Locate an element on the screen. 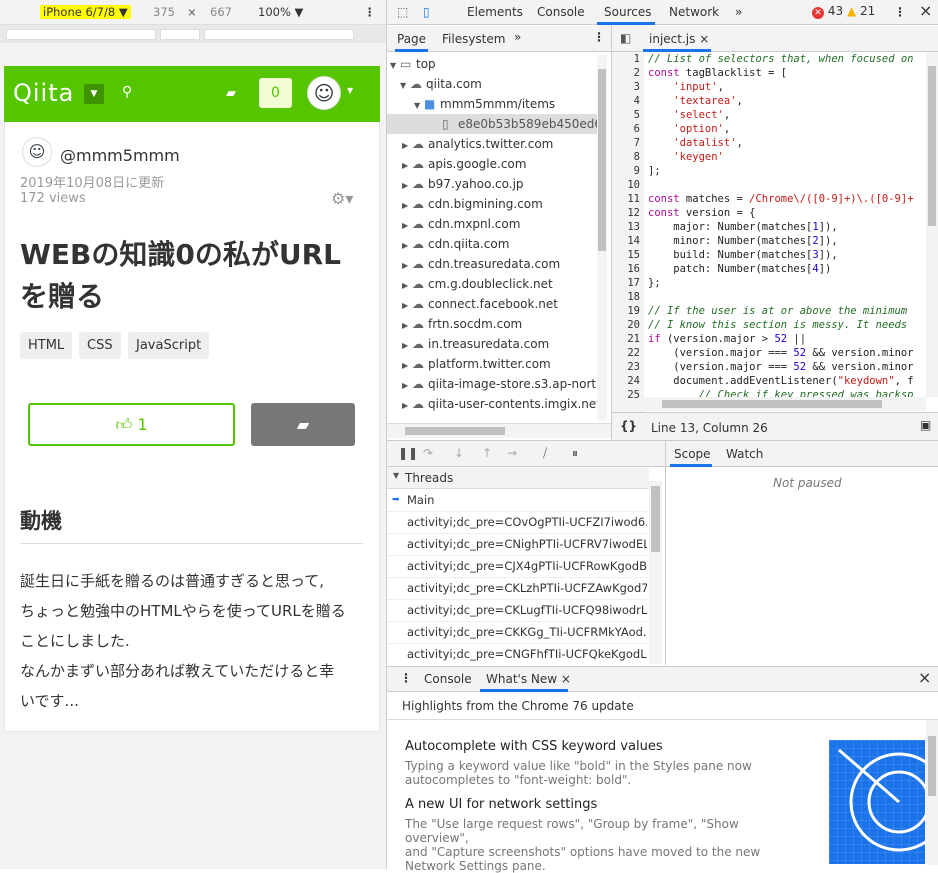 The image size is (938, 873). code-line: major: Number(matches[1]), is located at coordinates (787, 227).